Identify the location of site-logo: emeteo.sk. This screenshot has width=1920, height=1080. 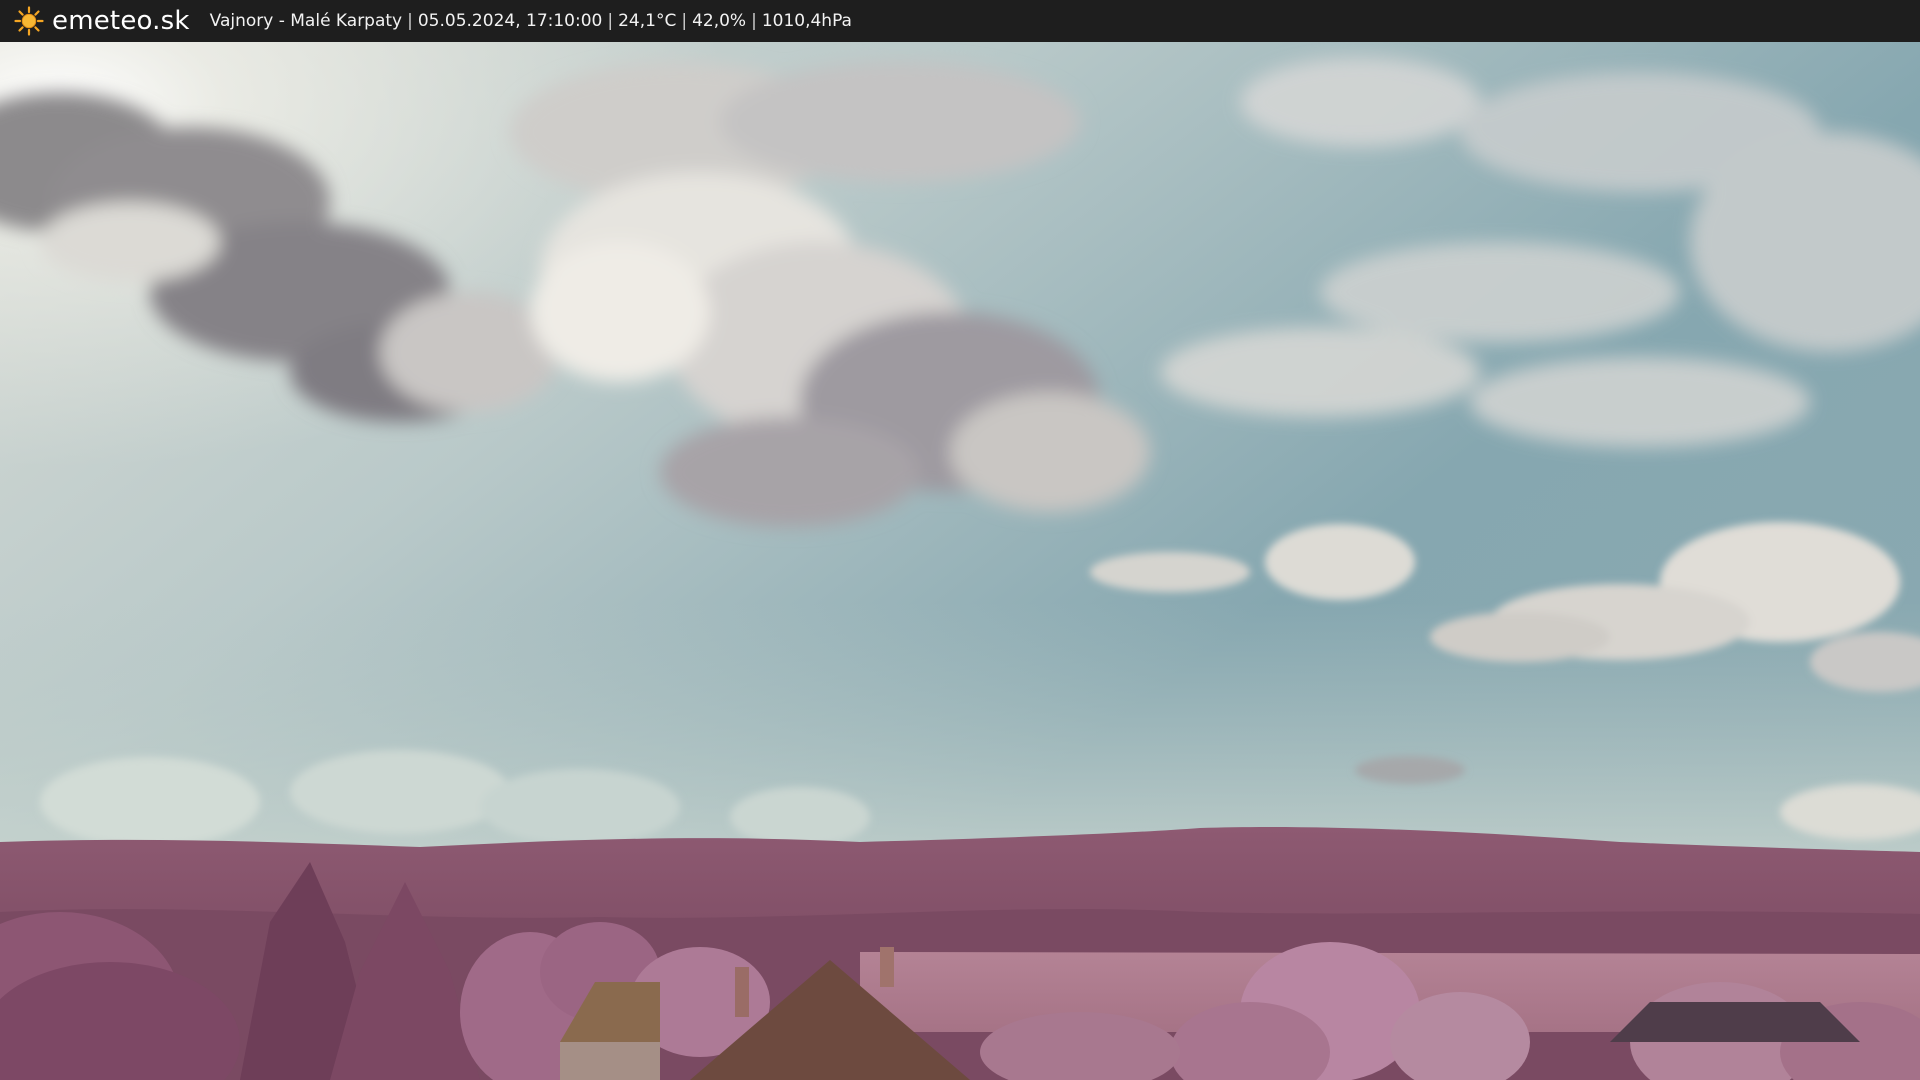
(102, 21).